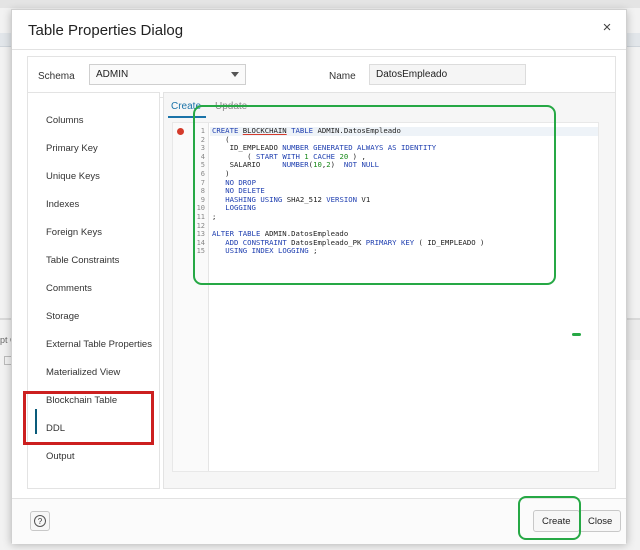 The image size is (640, 550). Describe the element at coordinates (62, 204) in the screenshot. I see `sidebar-item-indexes: Indexes` at that location.